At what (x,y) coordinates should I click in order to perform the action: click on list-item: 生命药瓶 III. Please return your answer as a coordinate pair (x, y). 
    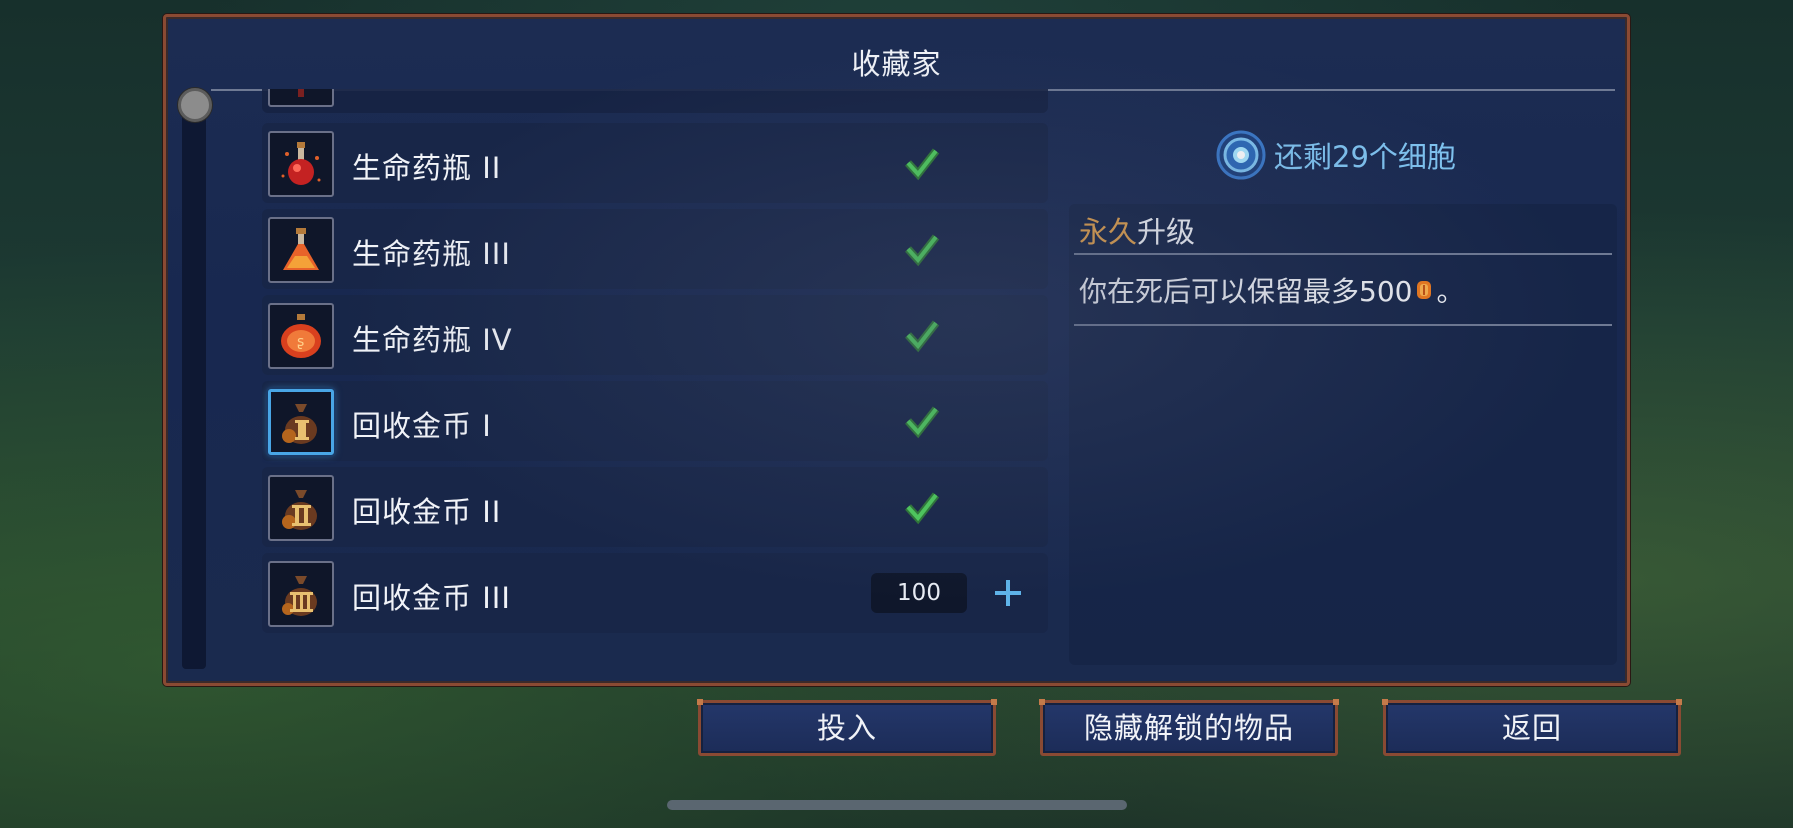
    Looking at the image, I should click on (655, 249).